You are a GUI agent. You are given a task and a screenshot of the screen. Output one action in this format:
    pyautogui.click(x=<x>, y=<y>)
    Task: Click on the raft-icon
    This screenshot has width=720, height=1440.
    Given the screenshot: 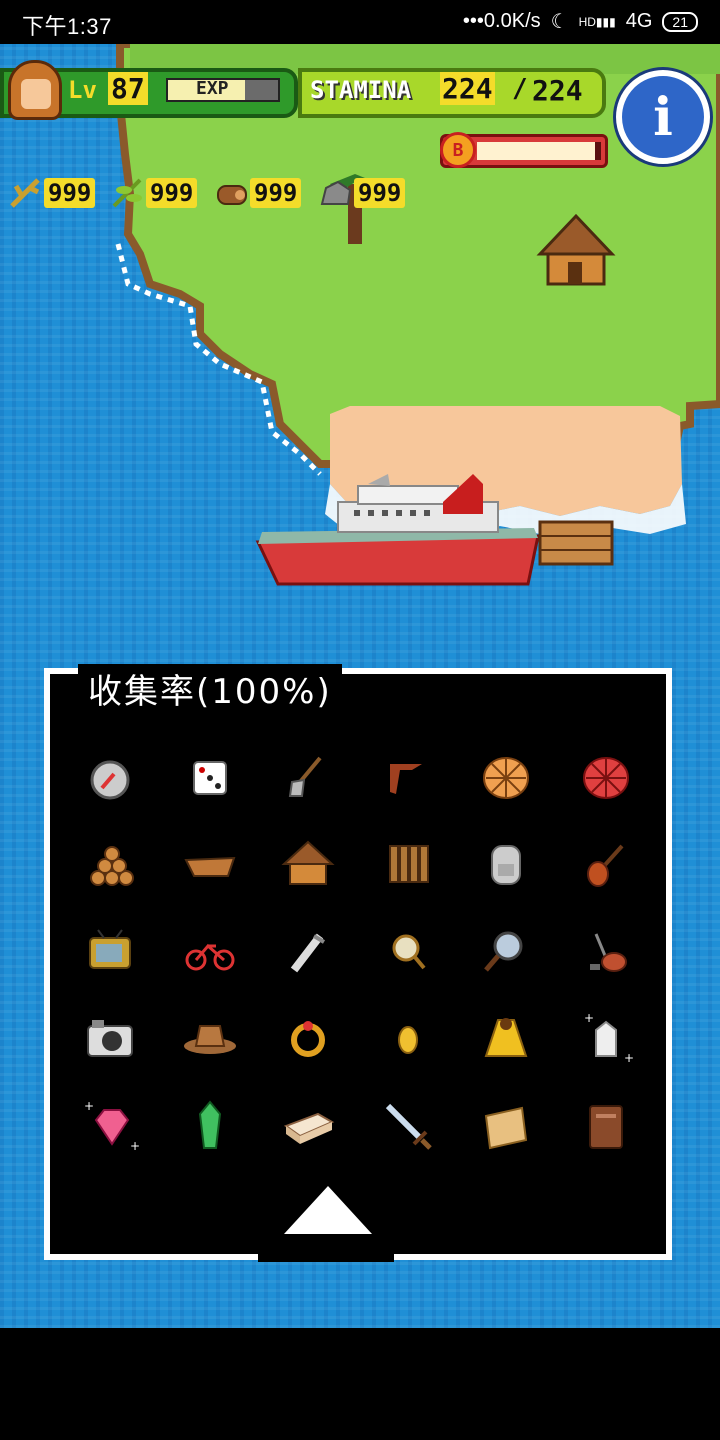 What is the action you would take?
    pyautogui.click(x=409, y=864)
    